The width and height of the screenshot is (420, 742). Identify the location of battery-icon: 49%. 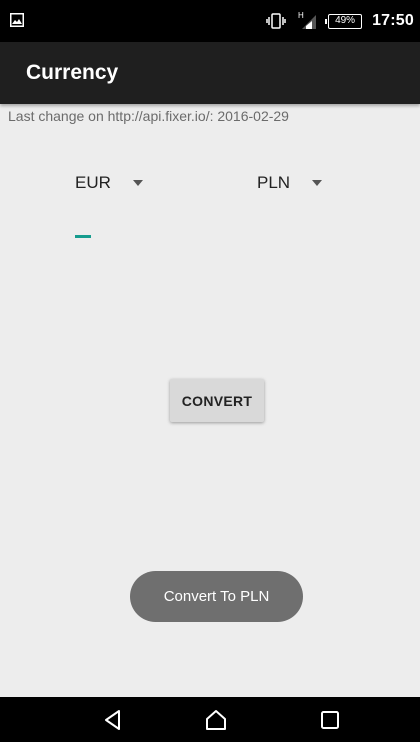
(344, 21).